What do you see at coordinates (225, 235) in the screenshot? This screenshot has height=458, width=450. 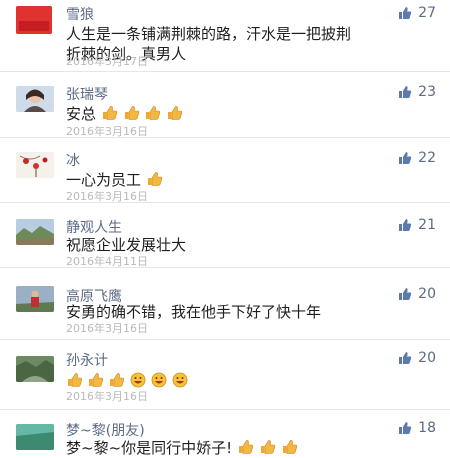 I see `comment-item: 静观人生 21 祝愿企业发展壮大 2016年4月11日` at bounding box center [225, 235].